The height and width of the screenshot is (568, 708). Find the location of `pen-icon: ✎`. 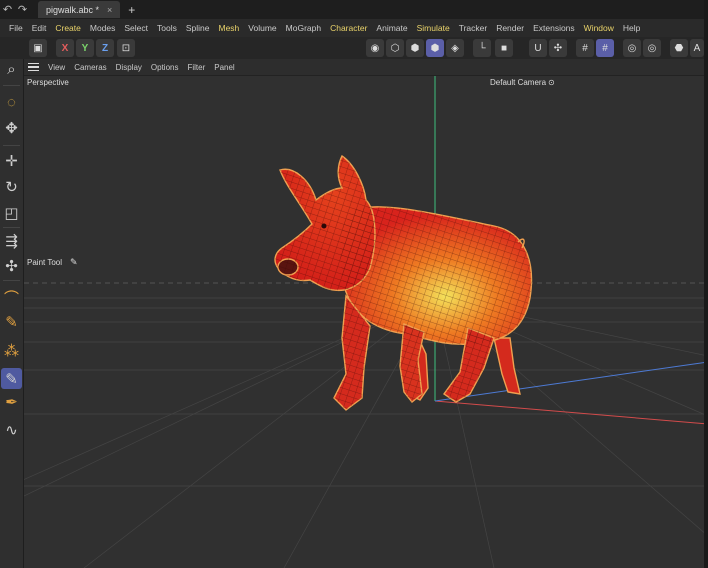

pen-icon: ✎ is located at coordinates (74, 262).